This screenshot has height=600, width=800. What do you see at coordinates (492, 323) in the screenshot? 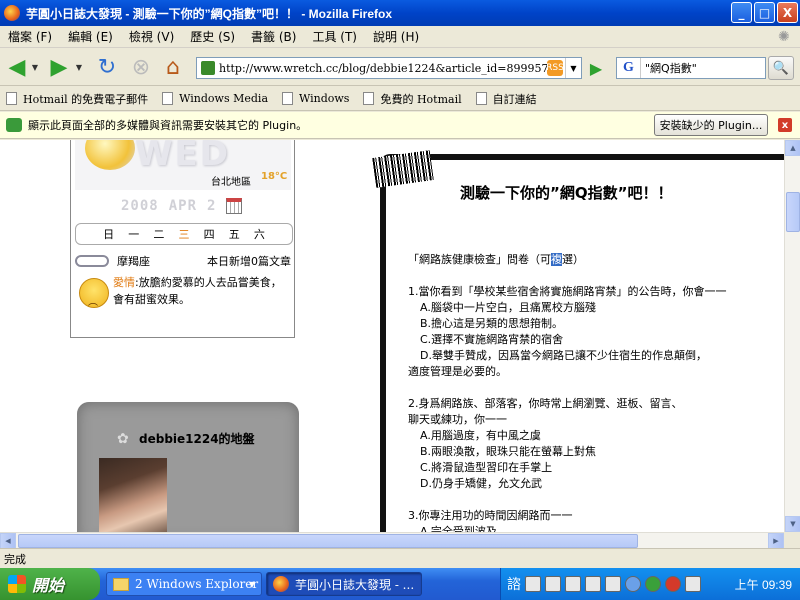
I see `article-line-text: B.擔心這是另類的思想箝制。` at bounding box center [492, 323].